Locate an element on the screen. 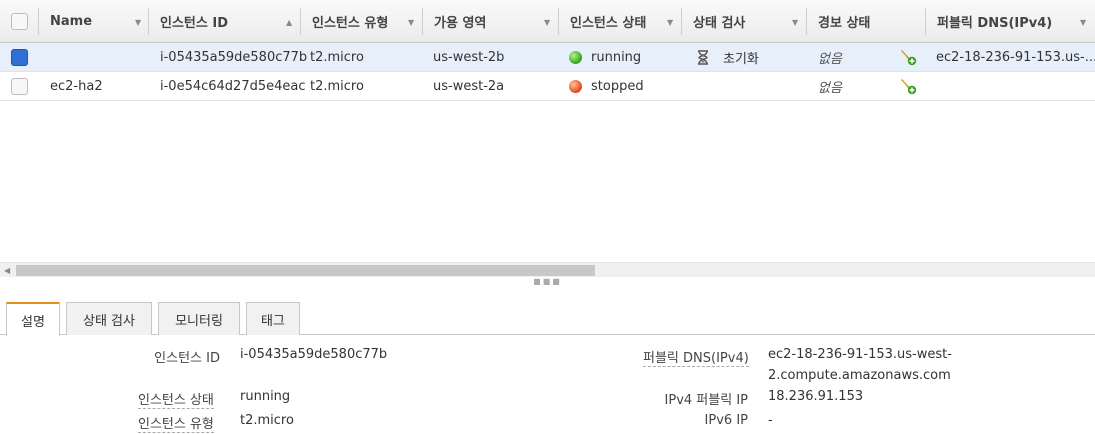 The width and height of the screenshot is (1095, 434). instance-id: i-0e54c64d27d5e4eac is located at coordinates (233, 86).